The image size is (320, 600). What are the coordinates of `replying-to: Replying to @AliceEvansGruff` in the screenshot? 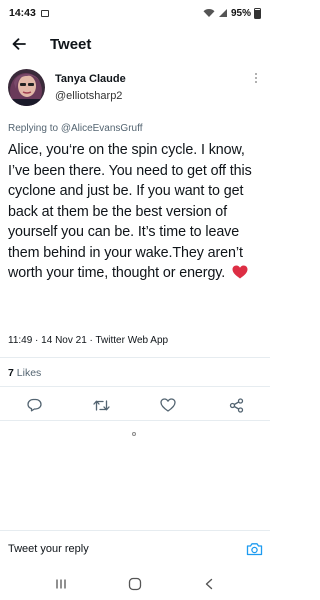 It's located at (75, 128).